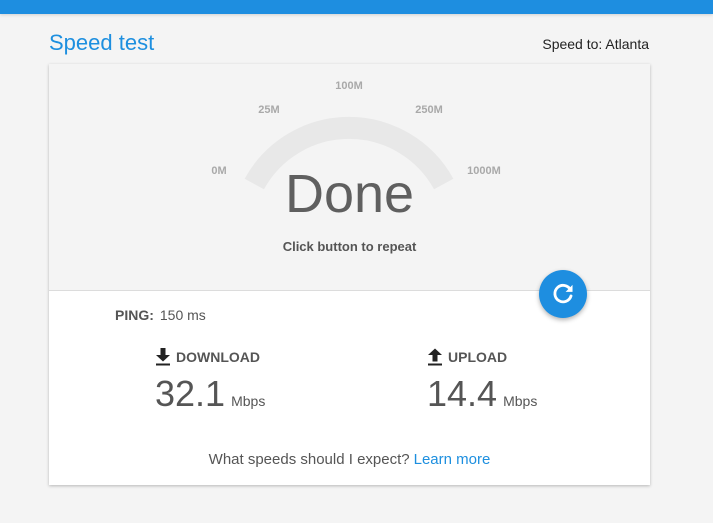 The height and width of the screenshot is (523, 713). I want to click on repeat-hint: Click button to repeat, so click(349, 246).